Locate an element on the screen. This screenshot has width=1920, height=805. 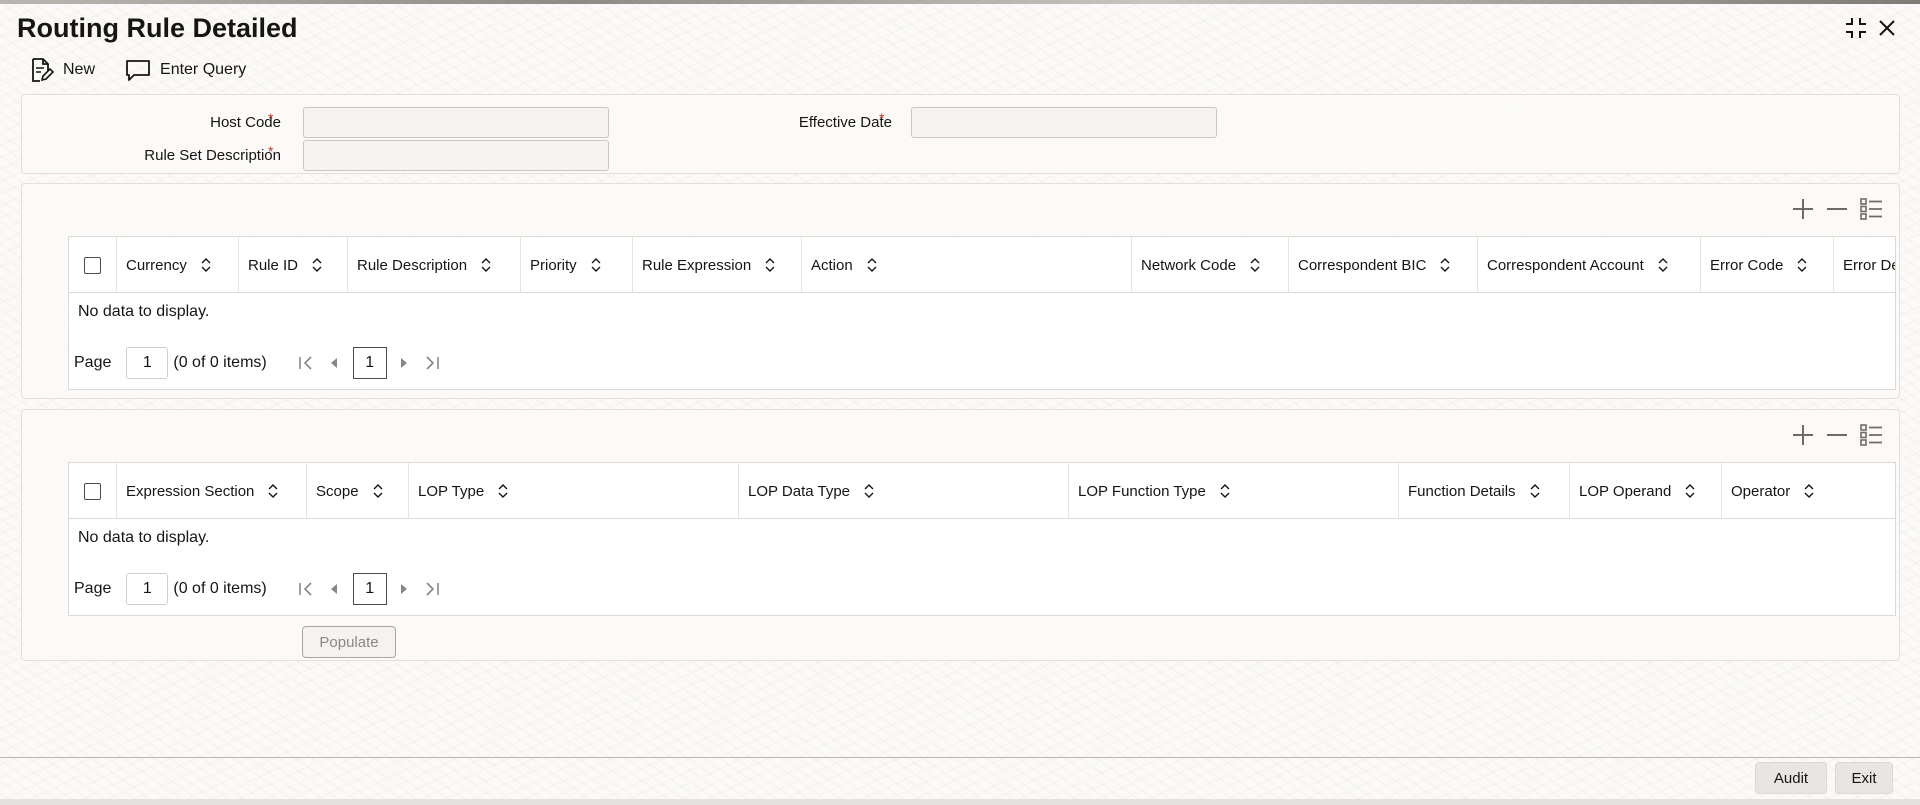
column-error-description: Error De is located at coordinates (1864, 265).